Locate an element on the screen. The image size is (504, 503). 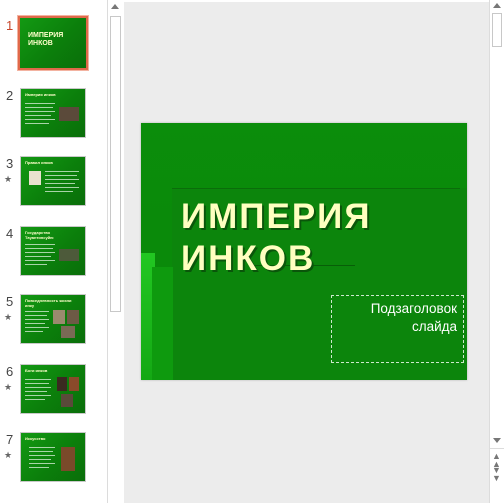
divider is located at coordinates (316, 188).